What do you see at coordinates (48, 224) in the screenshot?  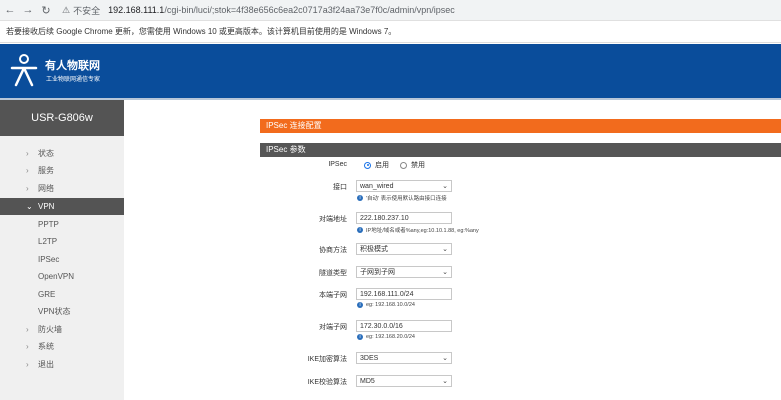 I see `sidebar-item-label: PPTP` at bounding box center [48, 224].